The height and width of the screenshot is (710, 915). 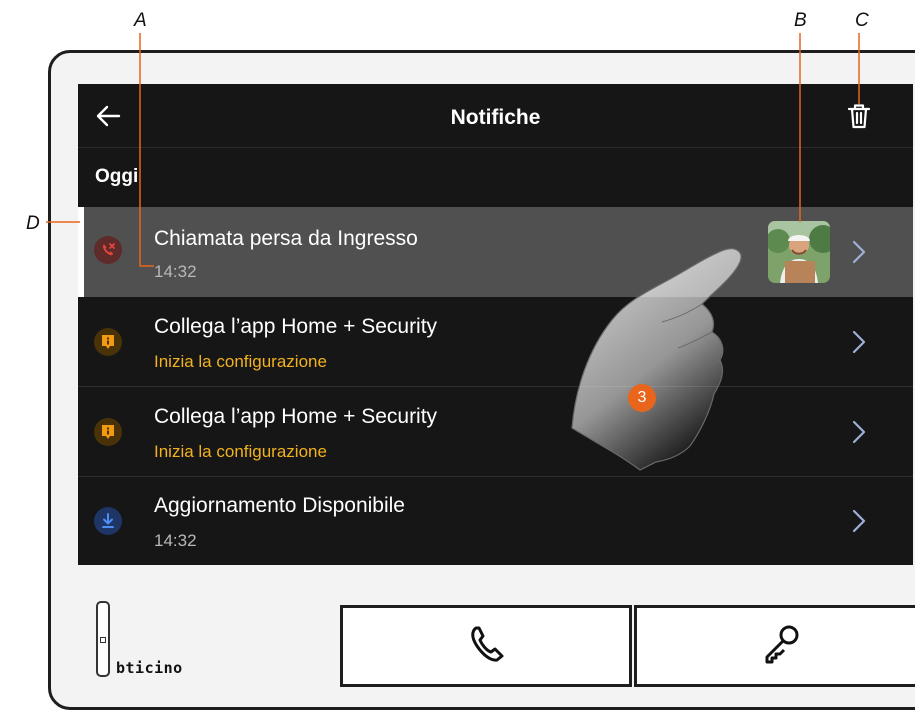 I want to click on download-icon, so click(x=108, y=521).